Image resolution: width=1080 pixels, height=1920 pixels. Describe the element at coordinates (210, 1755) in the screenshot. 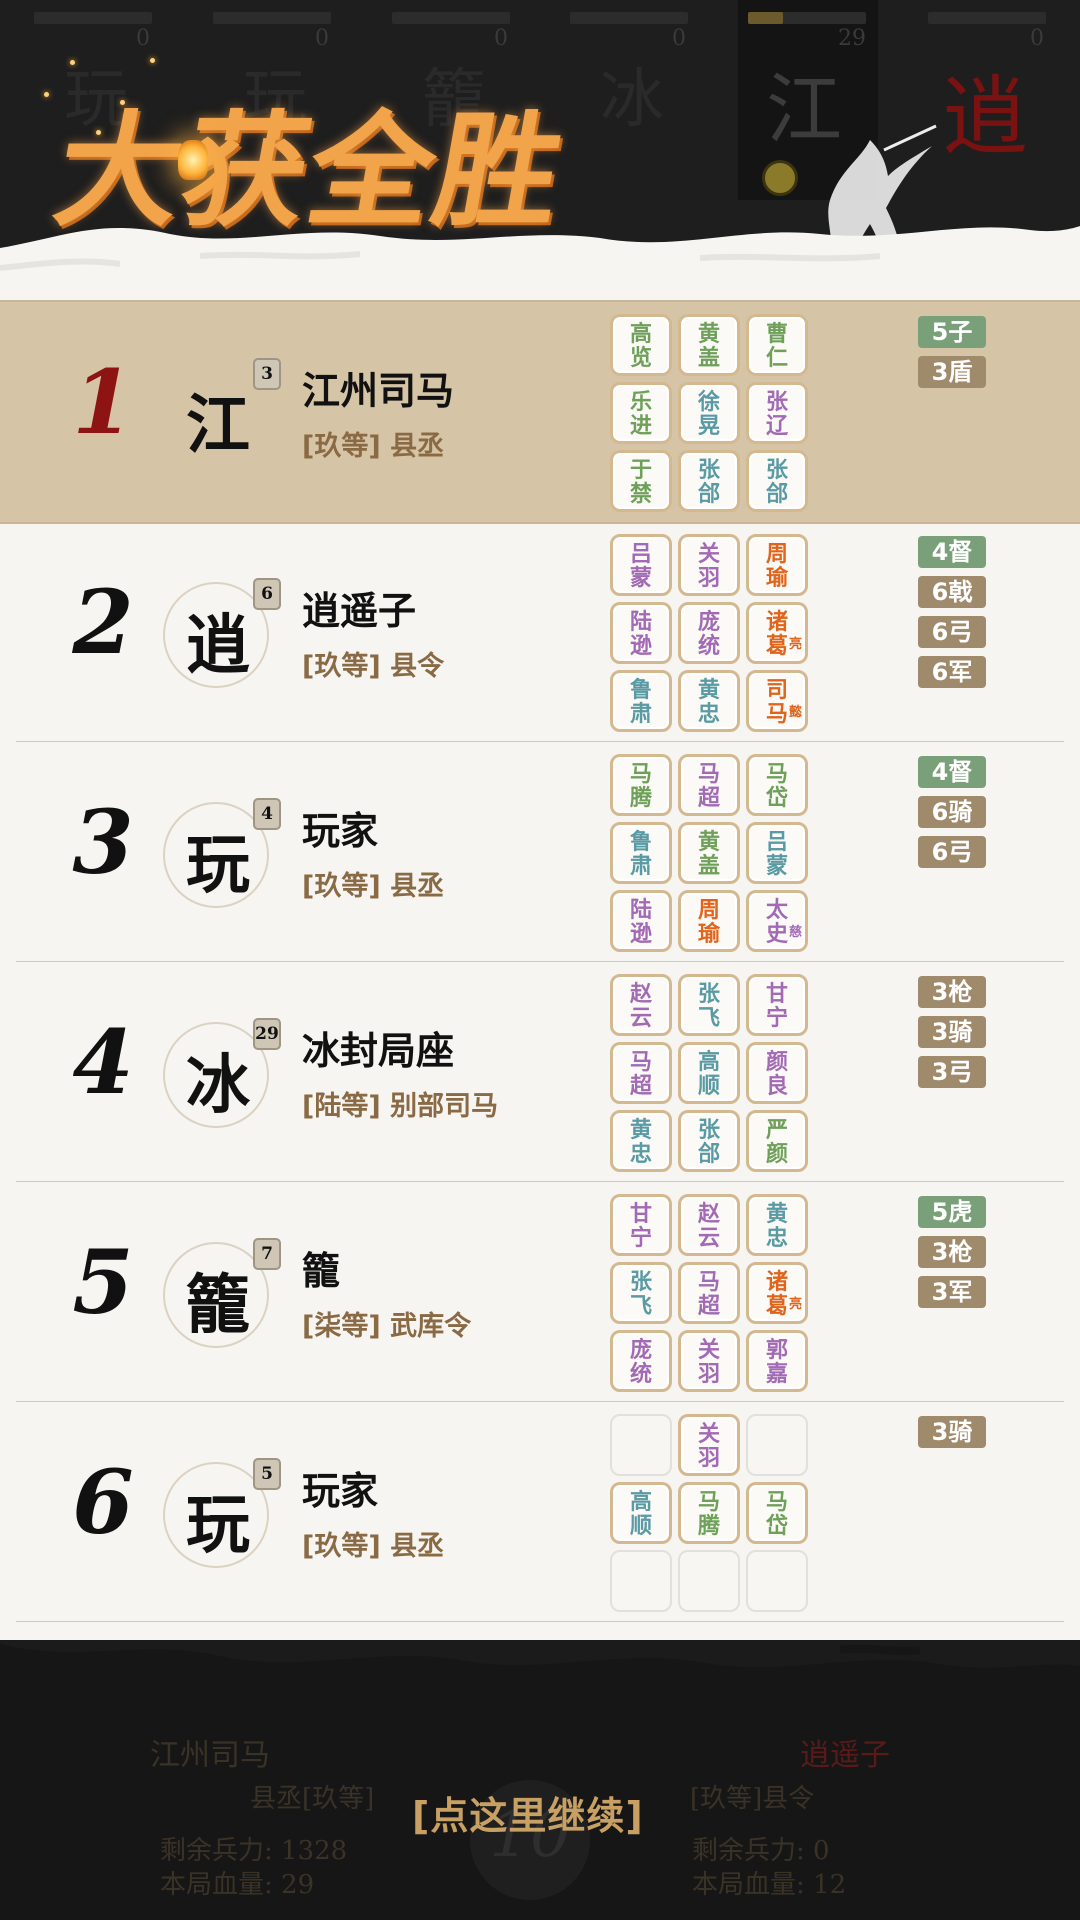

I see `left-player-name: 江州司马` at that location.